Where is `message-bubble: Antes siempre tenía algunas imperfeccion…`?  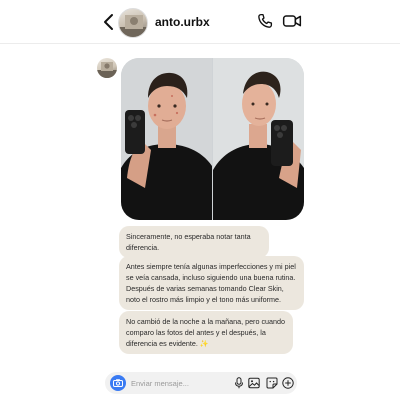 message-bubble: Antes siempre tenía algunas imperfeccion… is located at coordinates (211, 283).